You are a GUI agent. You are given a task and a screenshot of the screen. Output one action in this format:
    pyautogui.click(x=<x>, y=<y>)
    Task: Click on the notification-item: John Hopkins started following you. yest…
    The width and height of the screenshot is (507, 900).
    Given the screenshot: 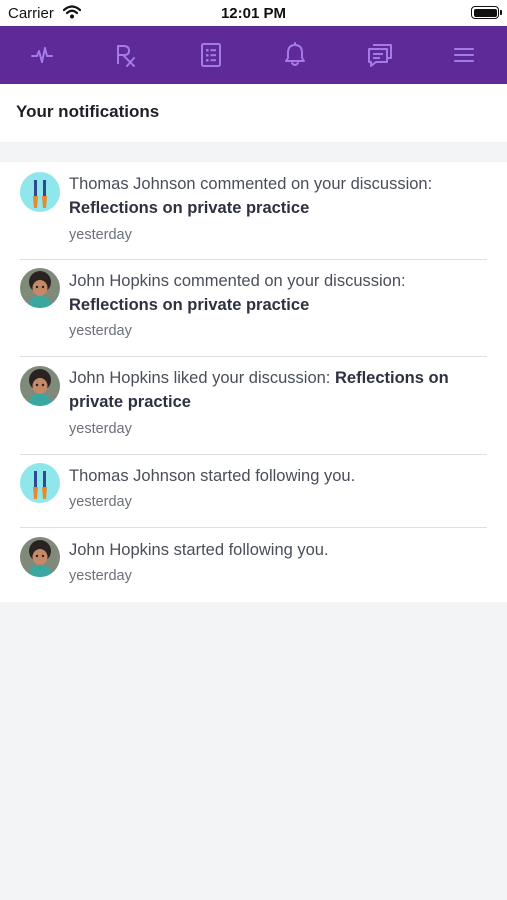 What is the action you would take?
    pyautogui.click(x=253, y=565)
    